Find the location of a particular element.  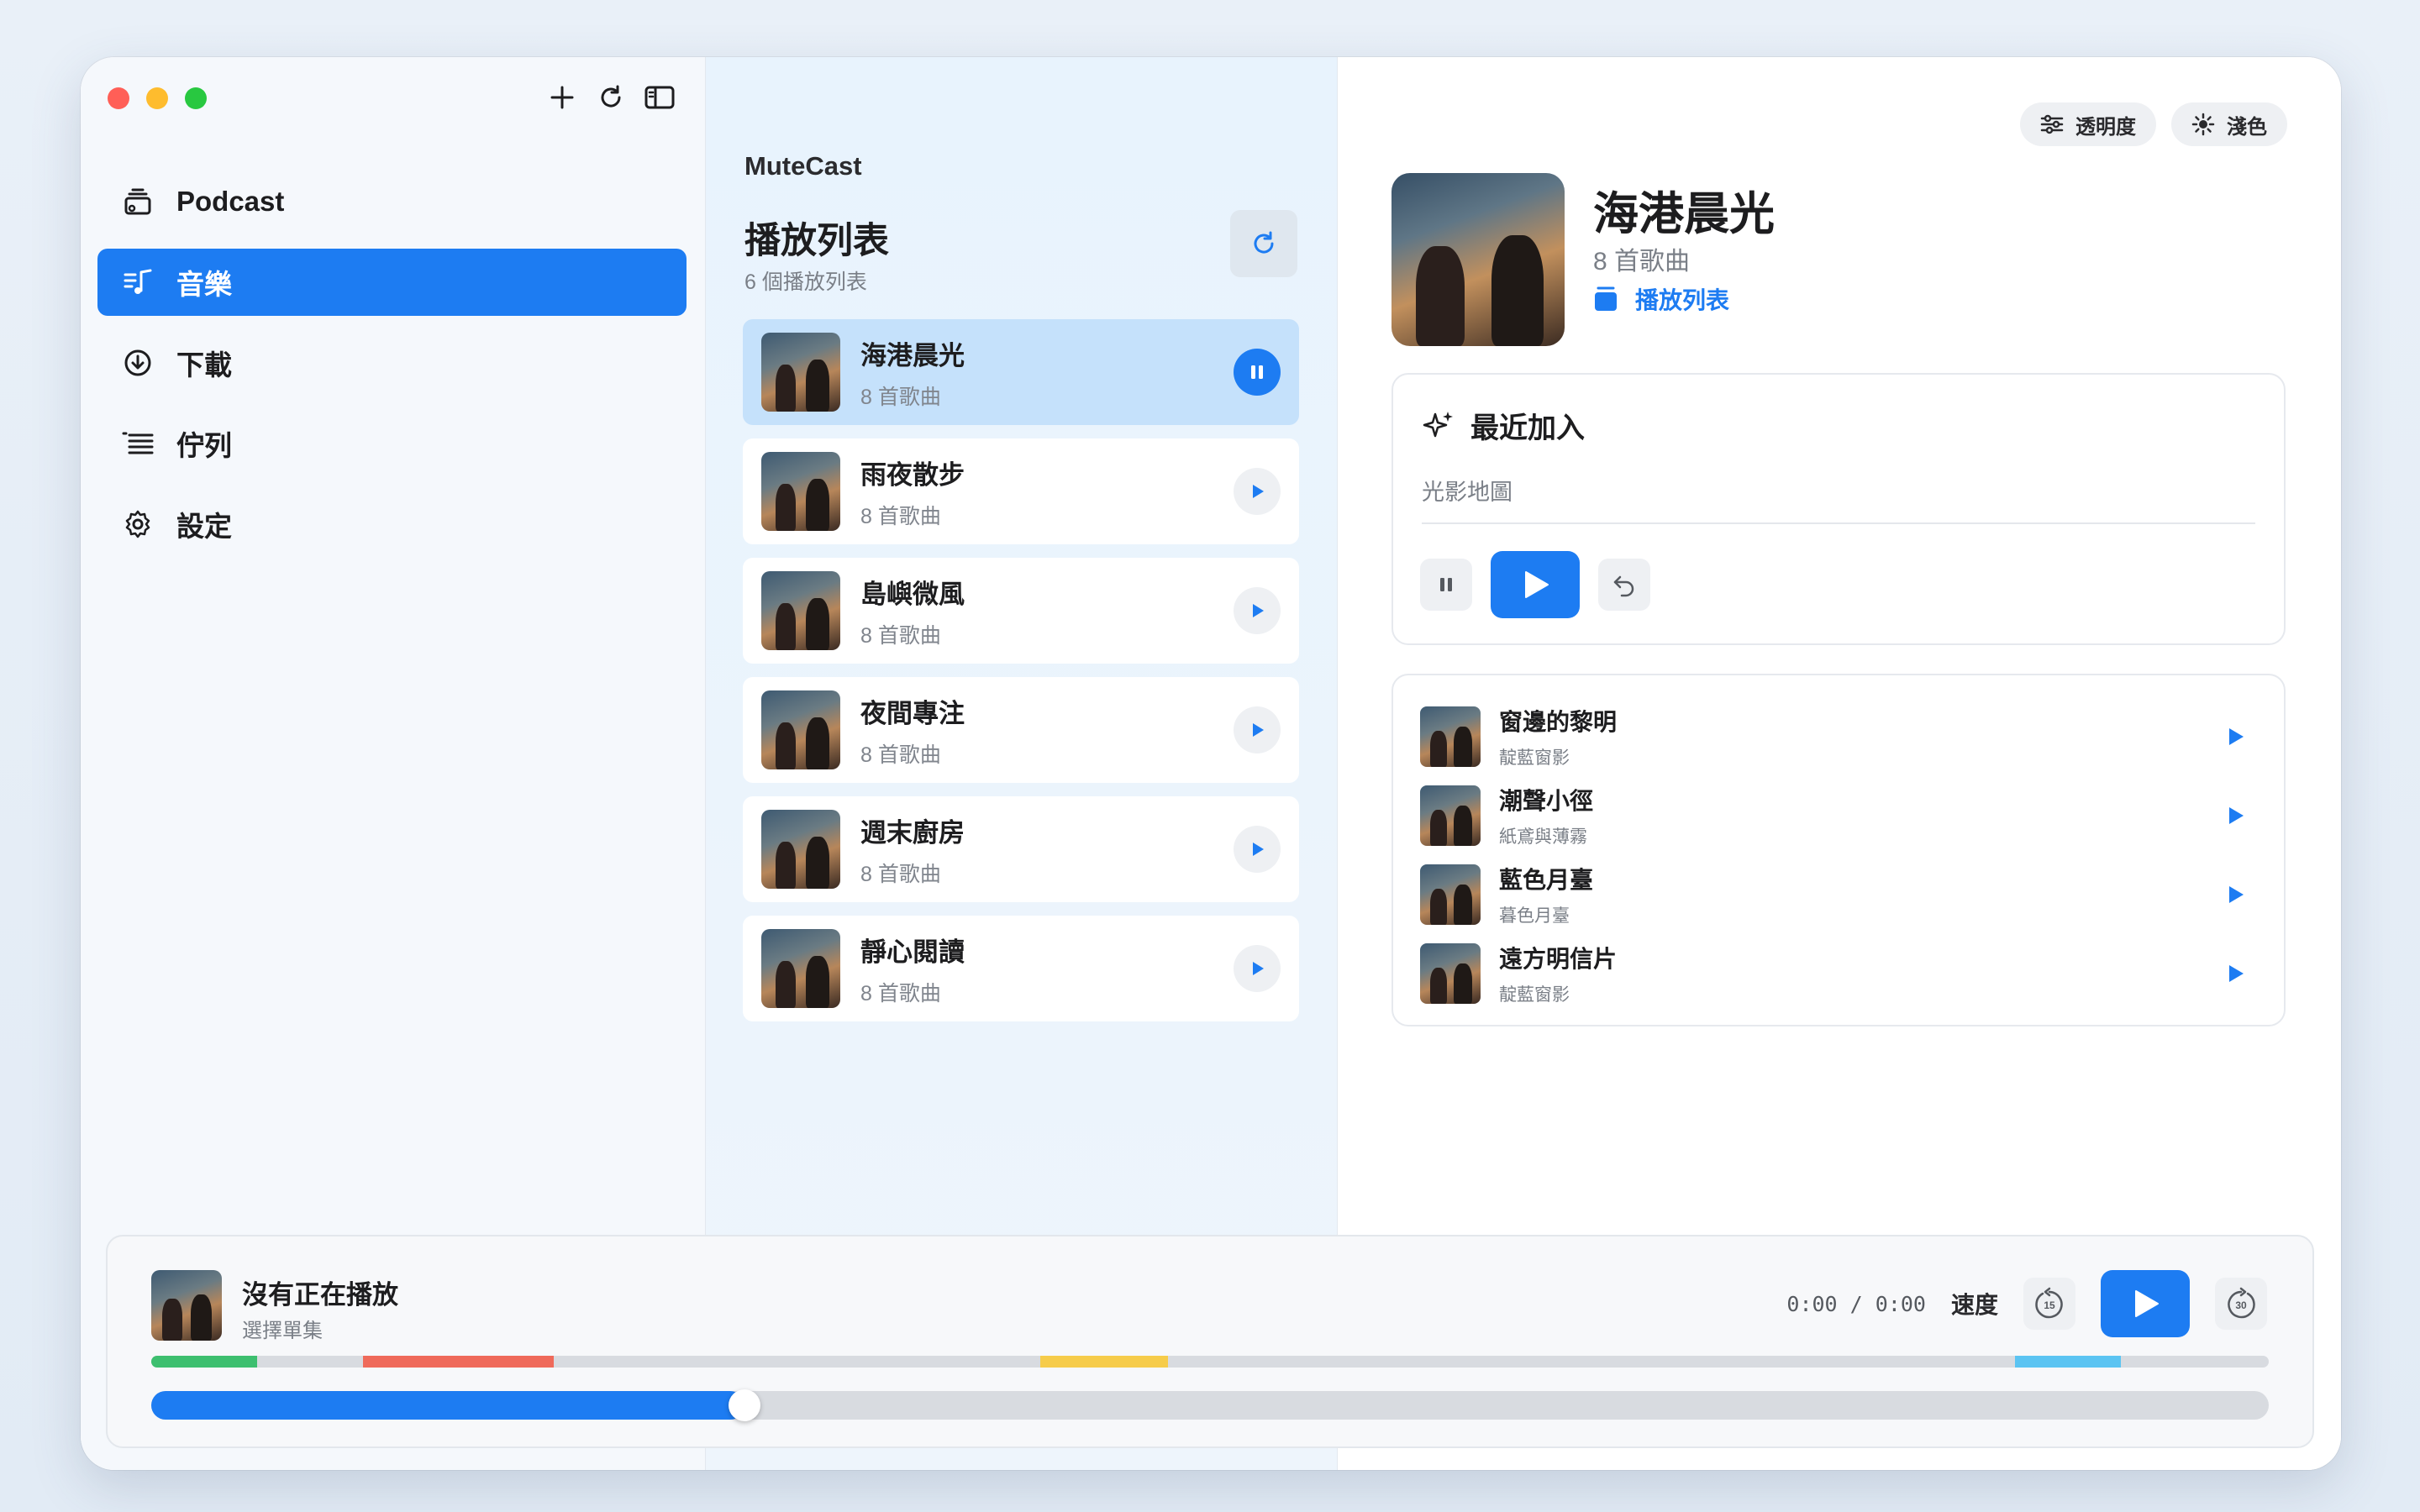

sidebar-item-label: 佇列 is located at coordinates (204, 445).